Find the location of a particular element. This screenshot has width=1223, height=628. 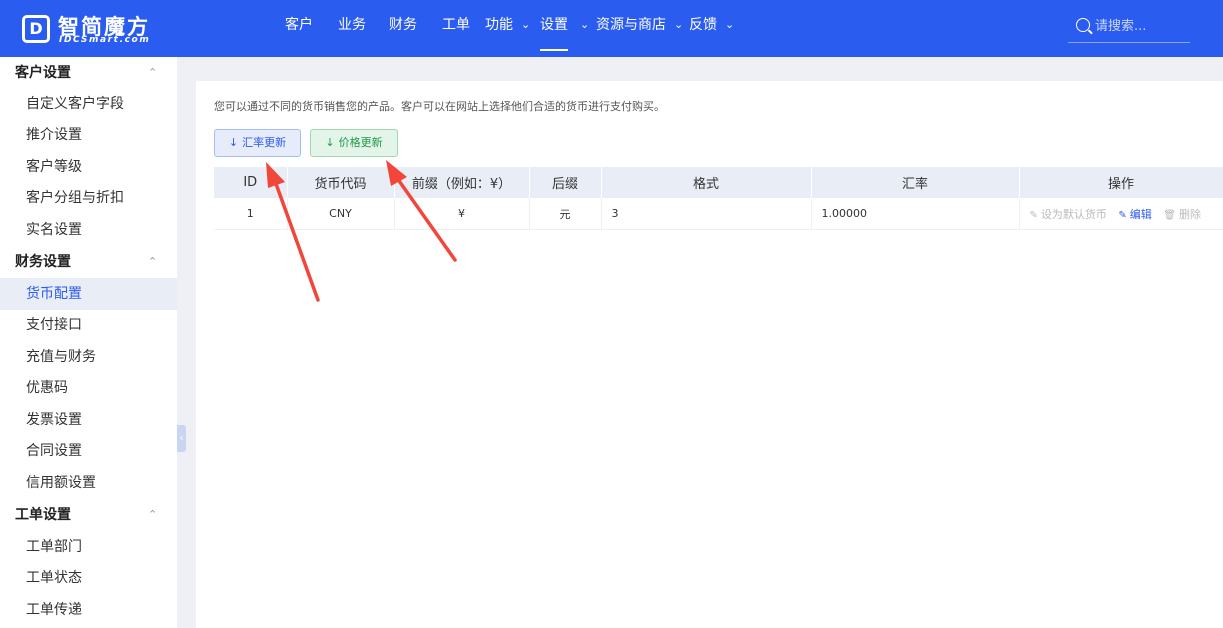

sidebar-collapse-handle: ‹ is located at coordinates (181, 438).